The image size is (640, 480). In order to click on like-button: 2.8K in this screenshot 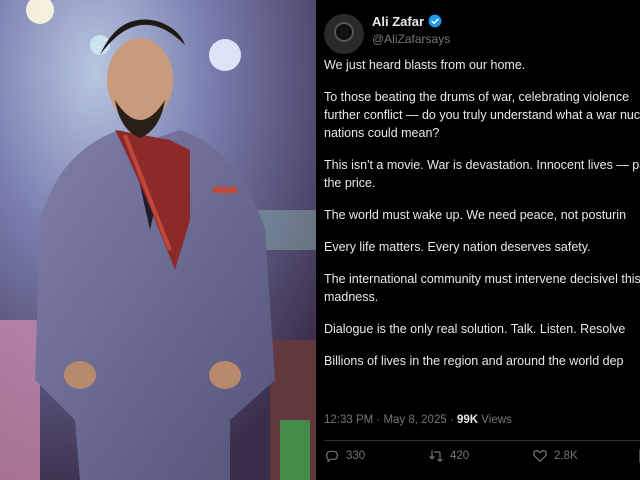, I will do `click(555, 456)`.